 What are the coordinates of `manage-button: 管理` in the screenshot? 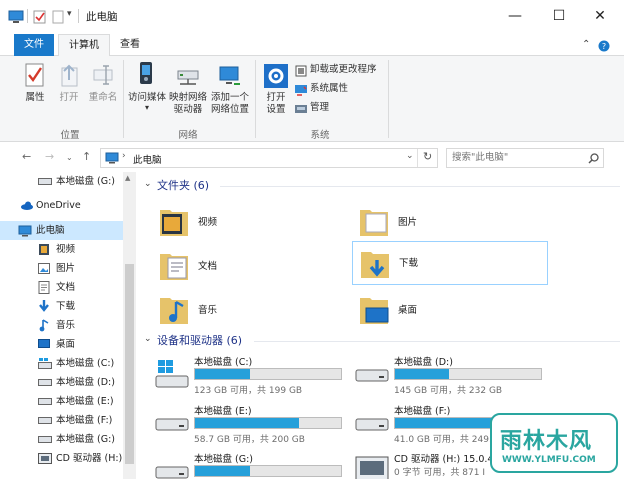 It's located at (325, 109).